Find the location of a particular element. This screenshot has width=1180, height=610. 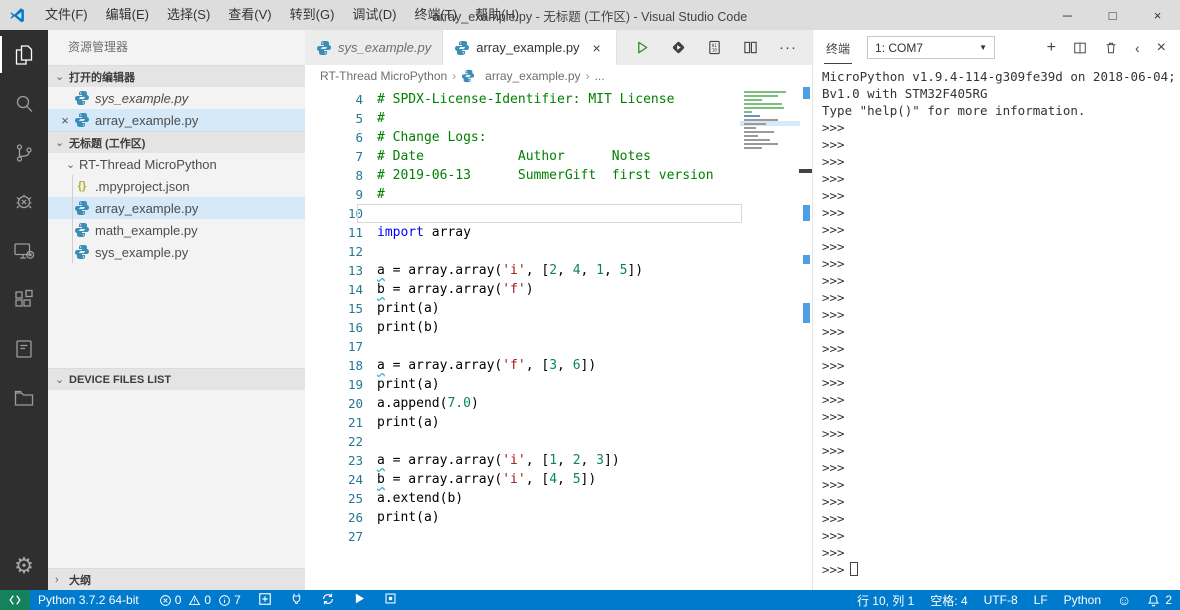

breadcrumb-folder: RT-Thread MicroPython is located at coordinates (383, 76).